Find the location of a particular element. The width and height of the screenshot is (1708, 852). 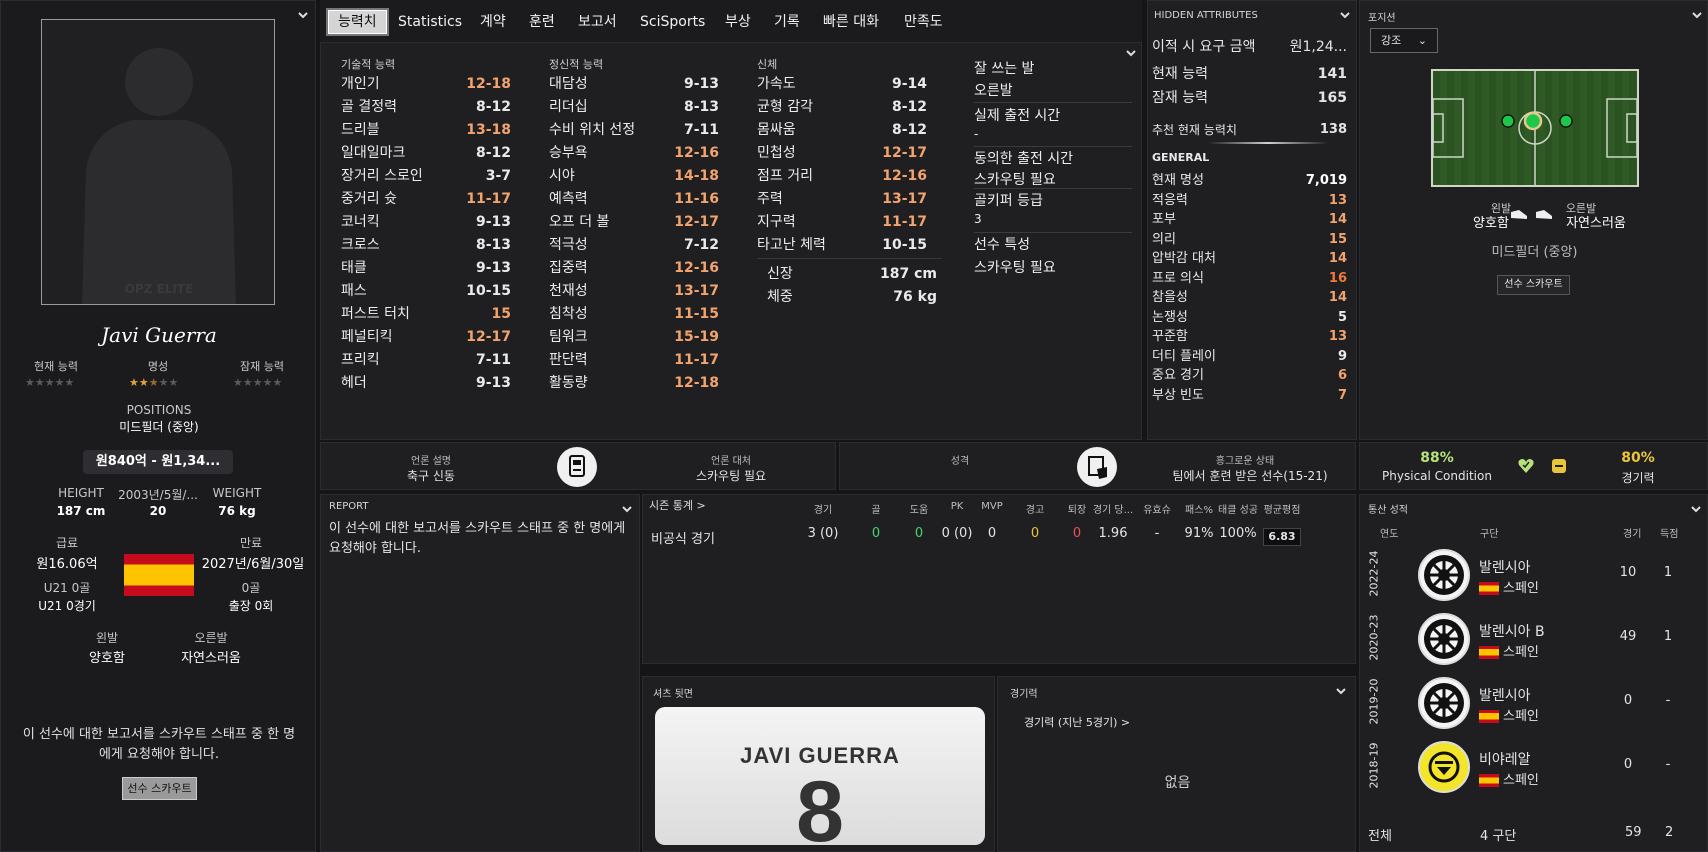

highlight-dropdown: 강조 ⌄ is located at coordinates (1404, 40).